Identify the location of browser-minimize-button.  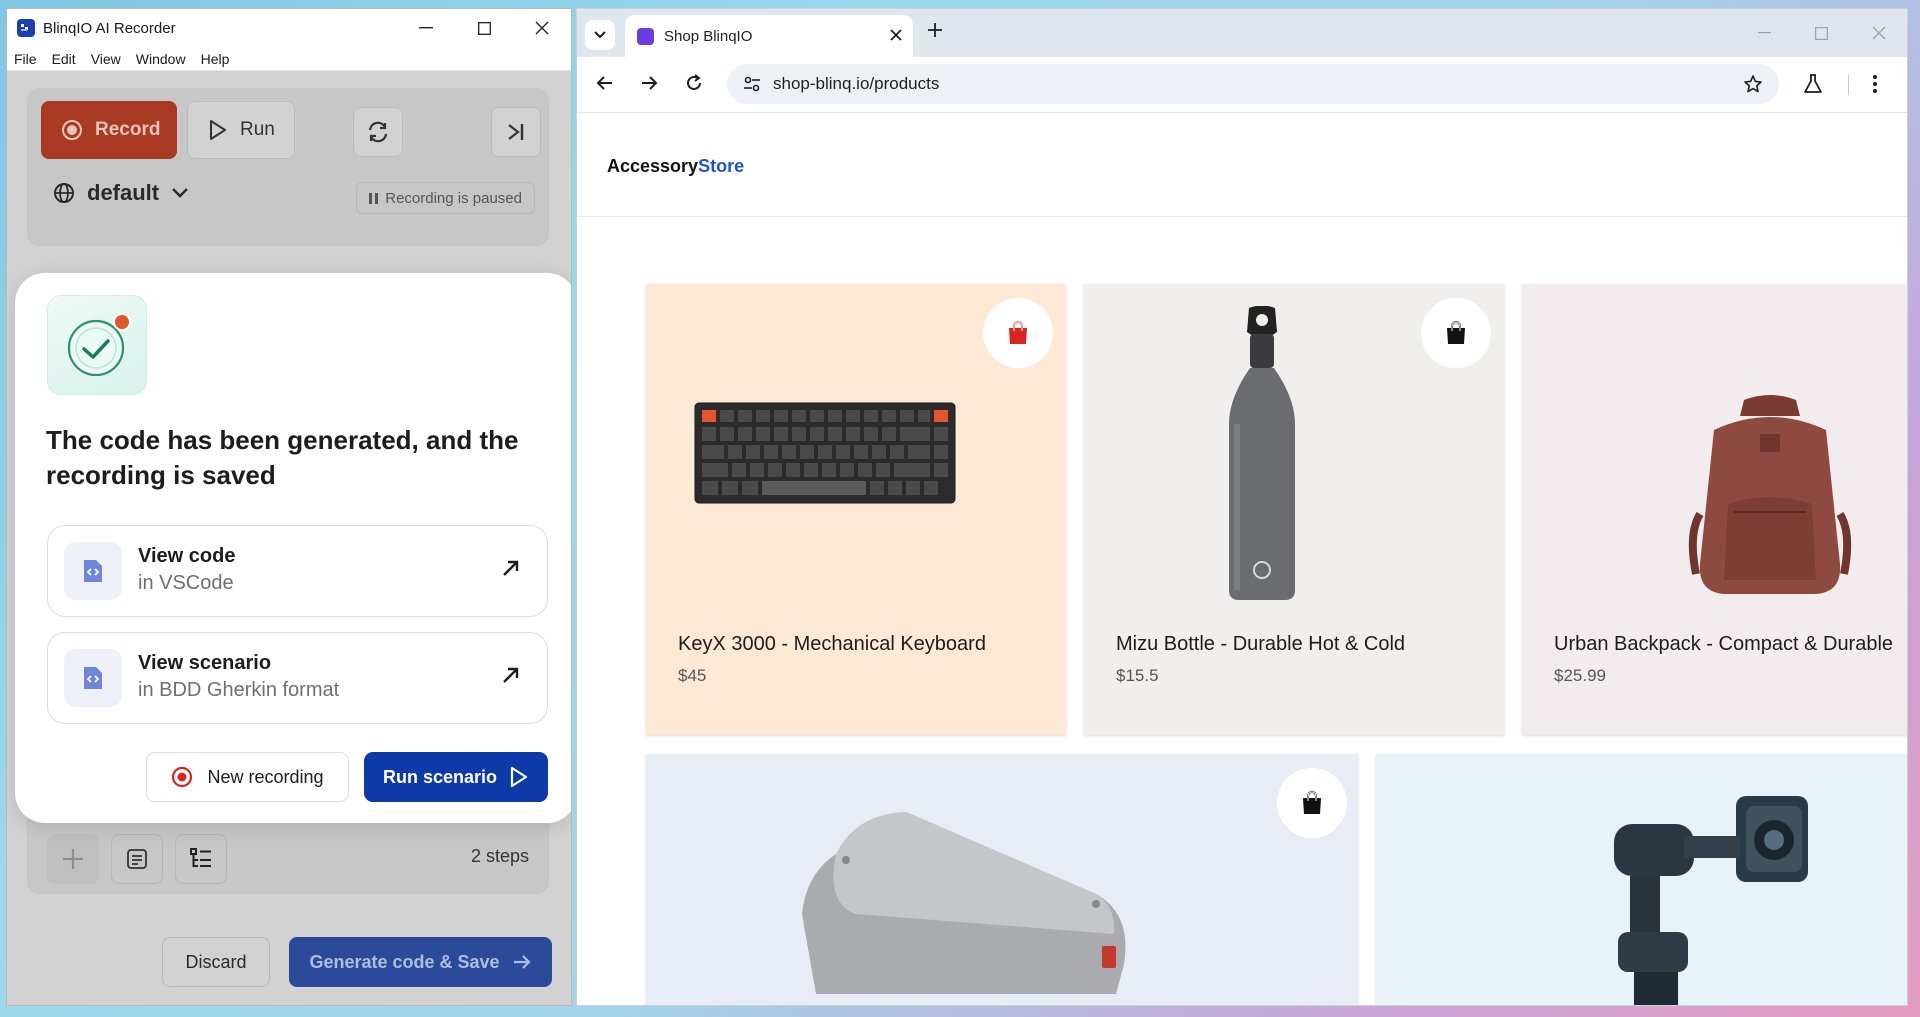
(1764, 33).